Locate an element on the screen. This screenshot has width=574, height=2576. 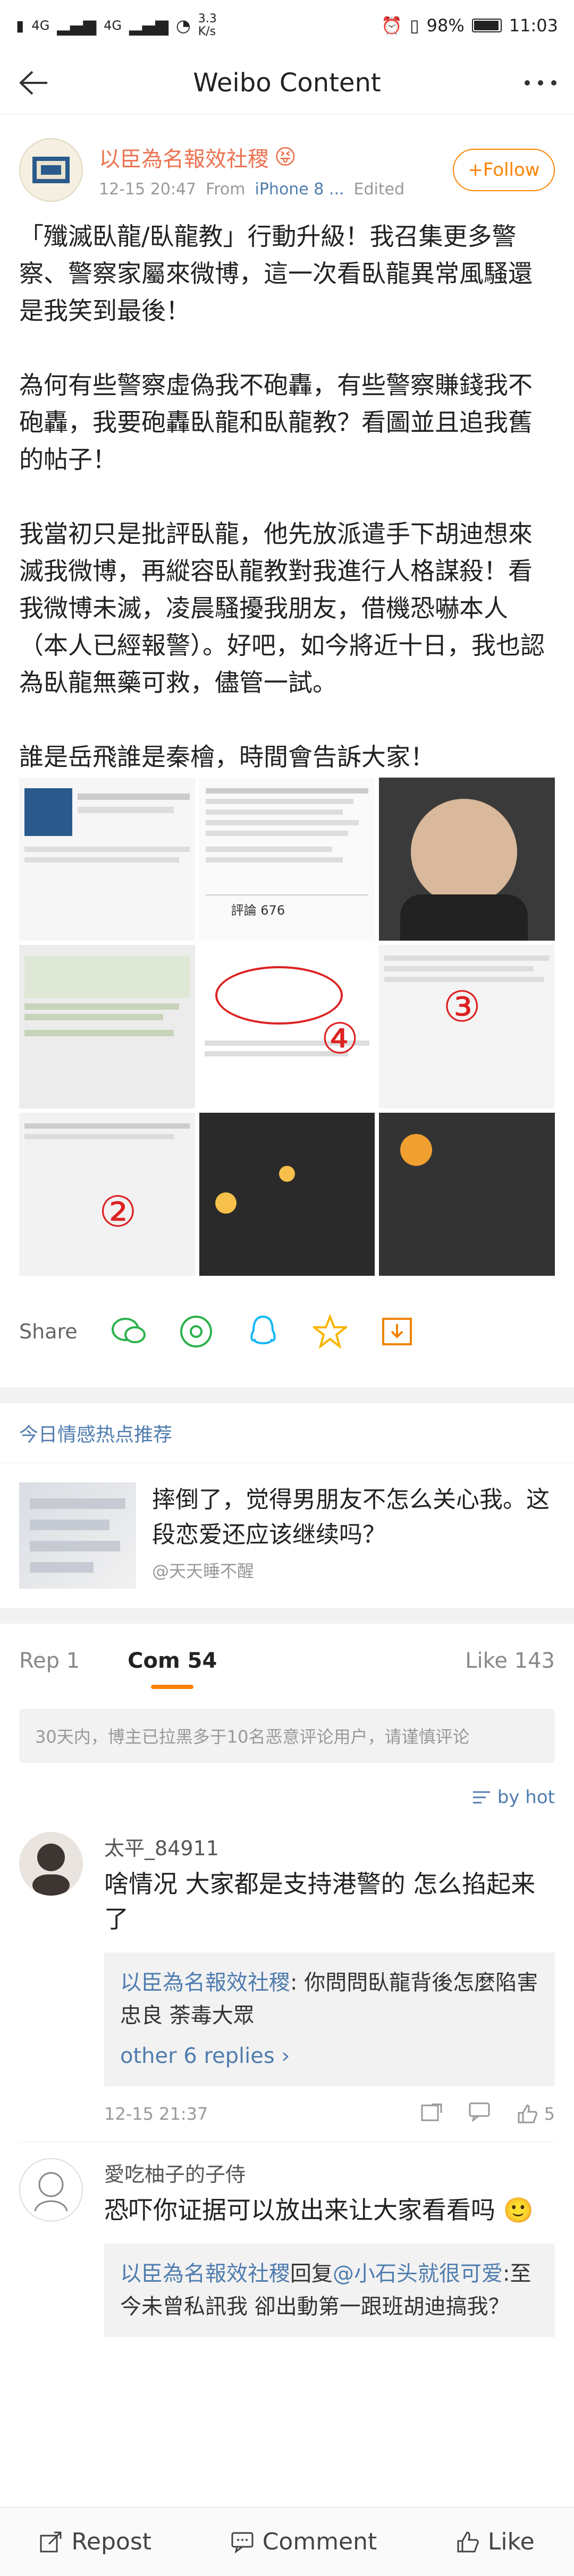
post-timestamp: 12-15 20:47 is located at coordinates (148, 189).